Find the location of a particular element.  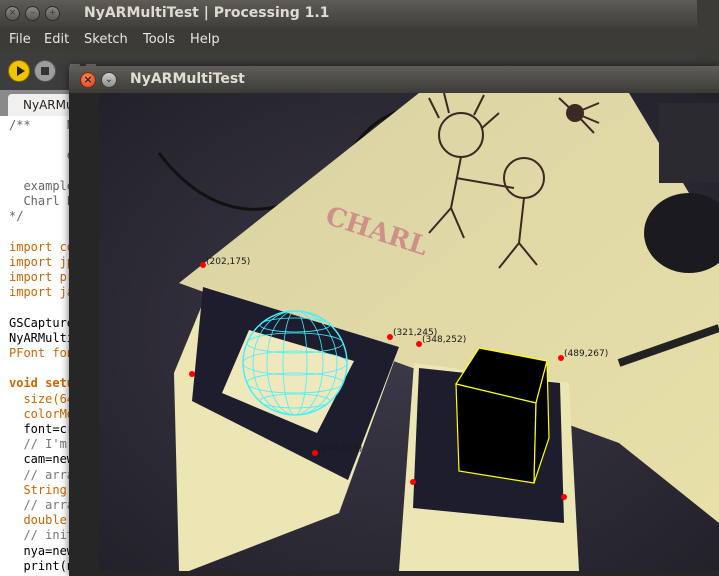

coord-label: (489,267) is located at coordinates (586, 354).